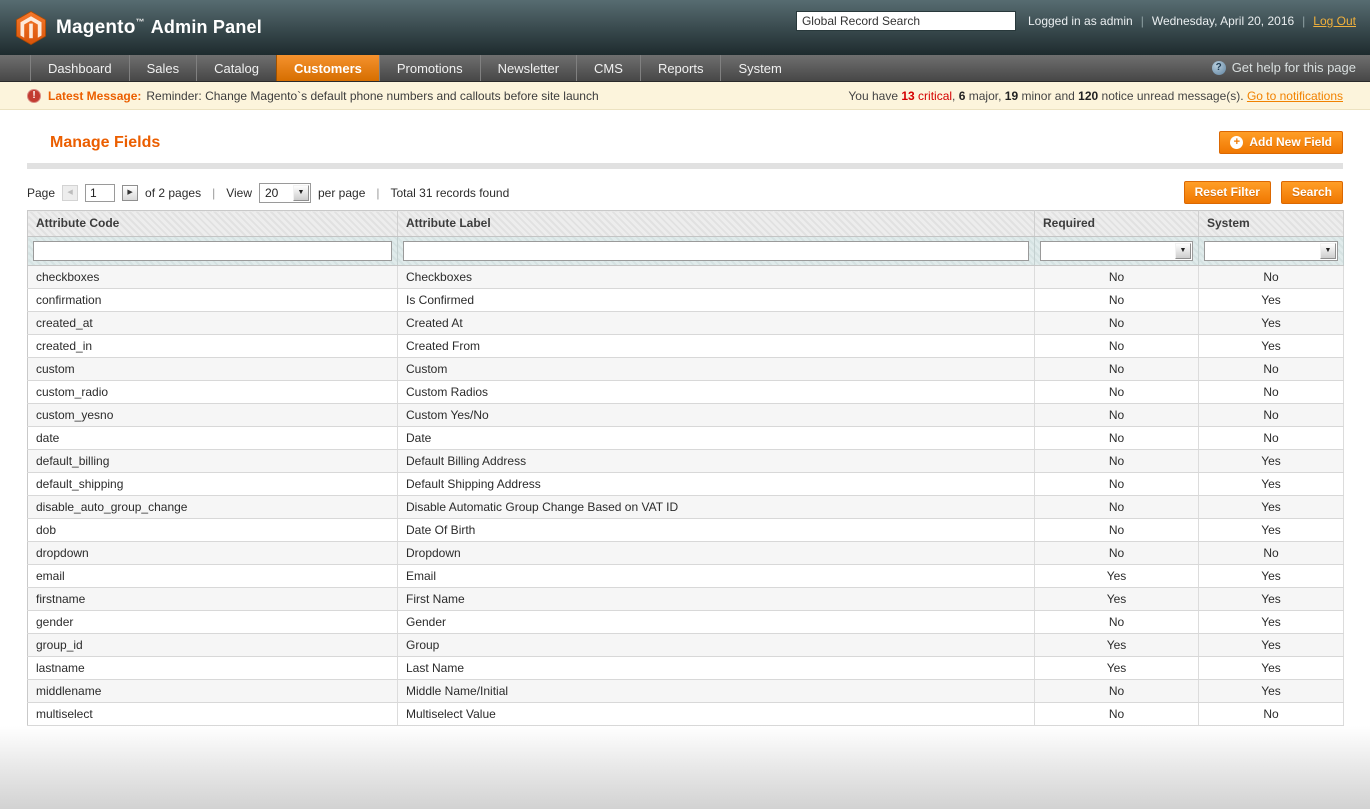 This screenshot has width=1370, height=810. Describe the element at coordinates (212, 251) in the screenshot. I see `attribute-code-filter-input` at that location.